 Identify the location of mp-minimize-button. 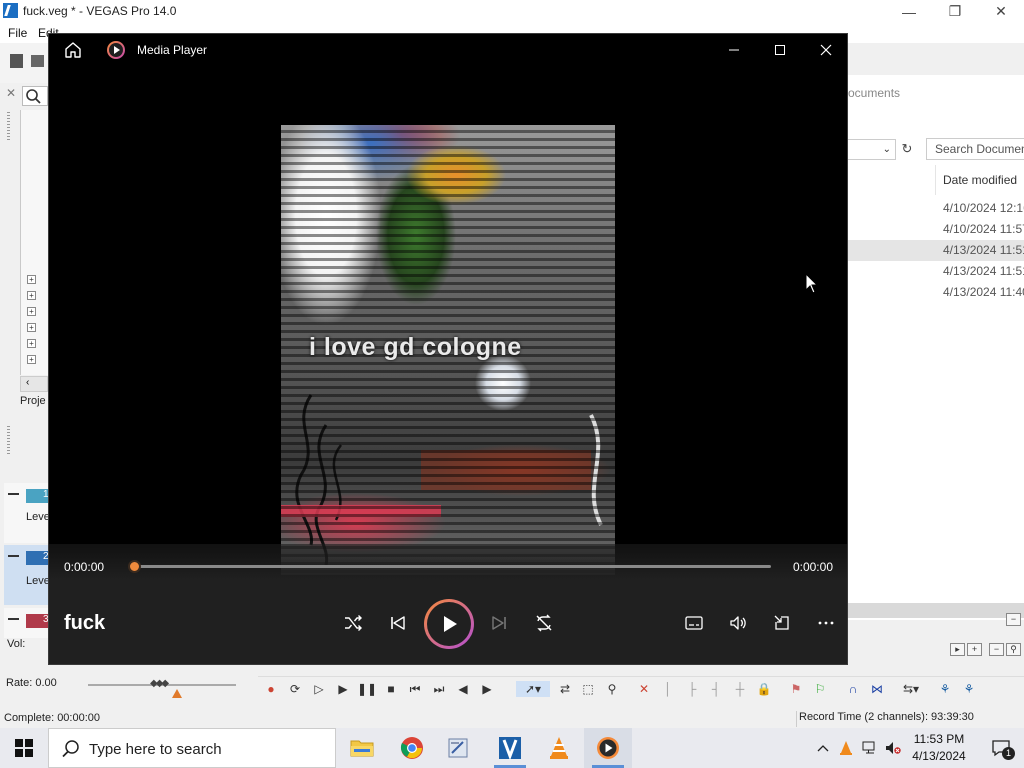
(734, 50).